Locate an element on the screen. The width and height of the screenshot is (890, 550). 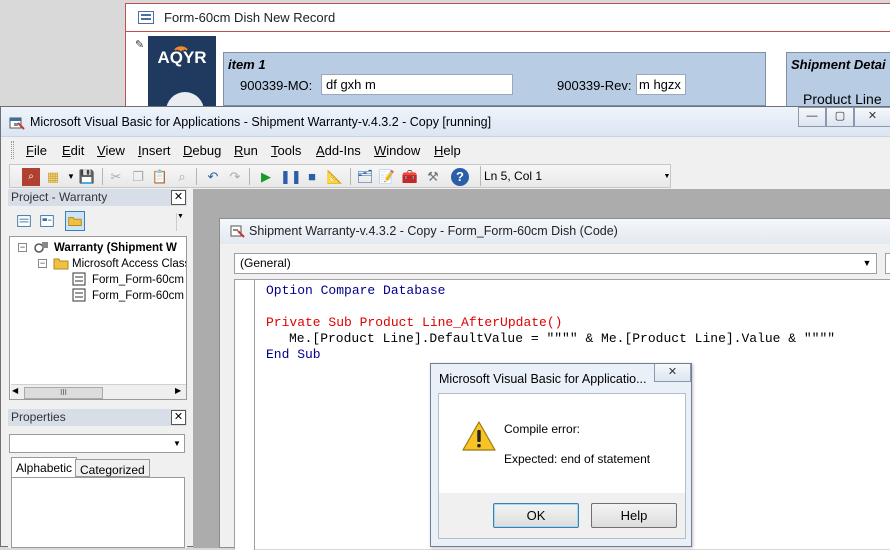
mo-label: 900339-MO: is located at coordinates (276, 85).